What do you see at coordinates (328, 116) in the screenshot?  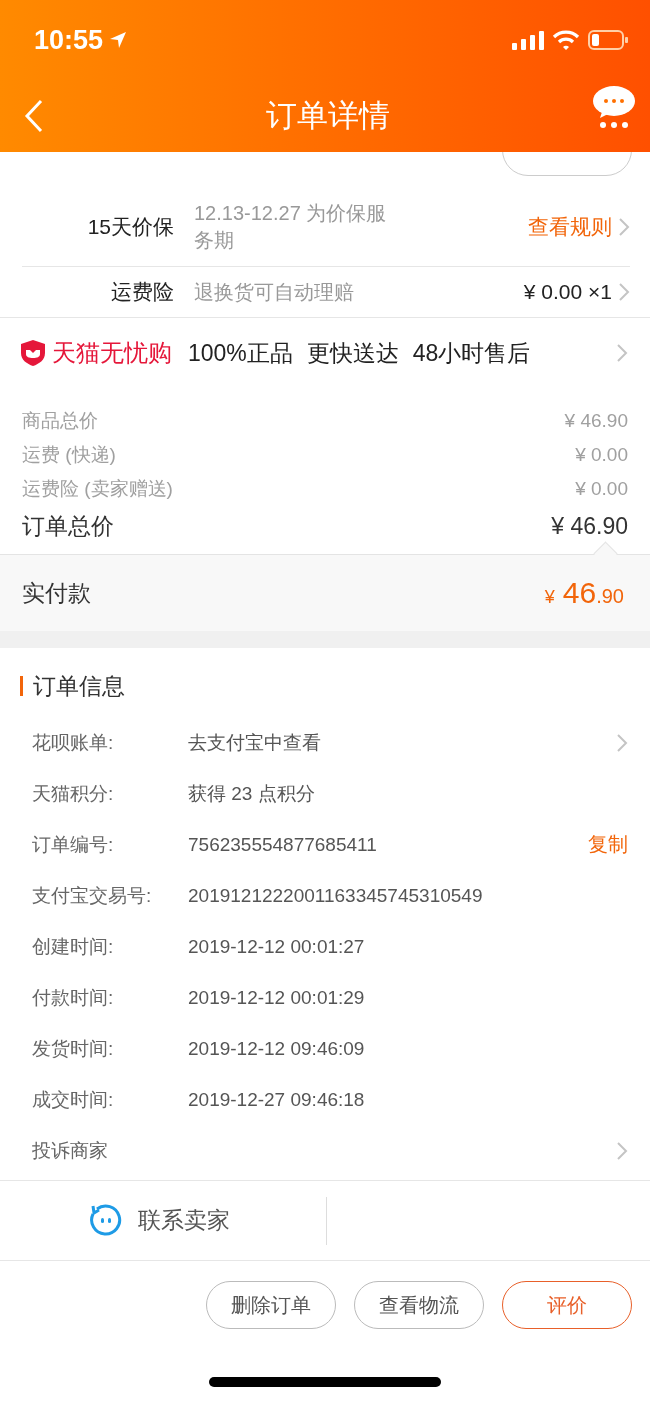 I see `page-title: 订单详情` at bounding box center [328, 116].